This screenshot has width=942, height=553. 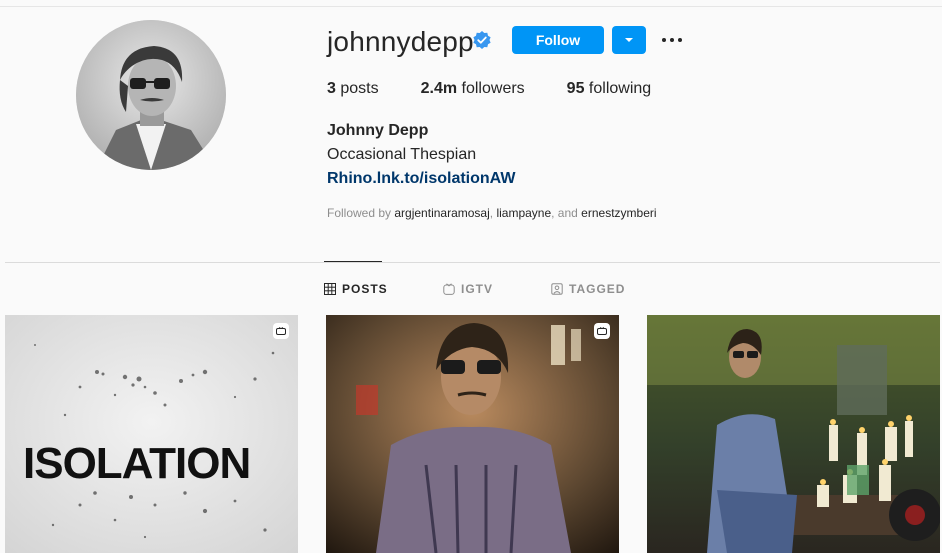 I want to click on profile-stats: 3 posts 2.4m followers 95 following, so click(x=510, y=89).